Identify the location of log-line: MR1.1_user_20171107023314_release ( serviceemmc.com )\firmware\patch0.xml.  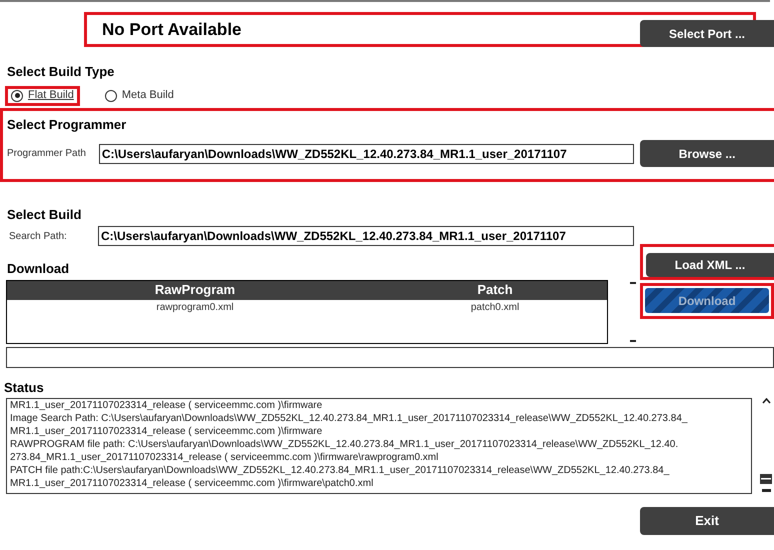
(192, 483).